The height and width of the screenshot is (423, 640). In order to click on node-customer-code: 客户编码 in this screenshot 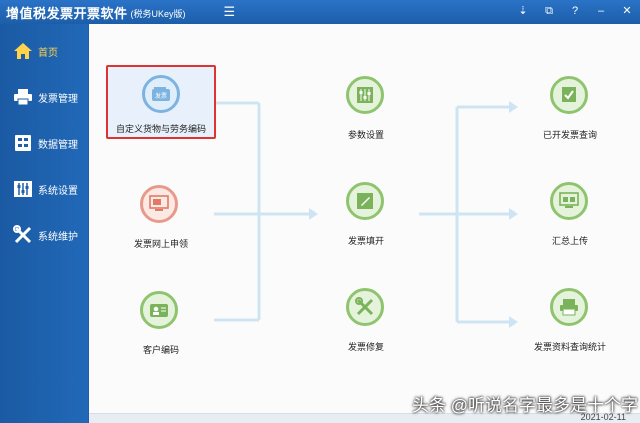, I will do `click(161, 331)`.